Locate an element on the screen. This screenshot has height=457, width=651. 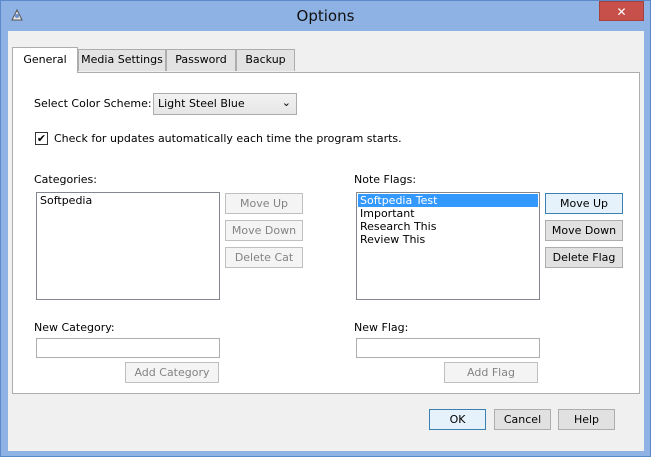
category-move-up-button: Move Up is located at coordinates (264, 203).